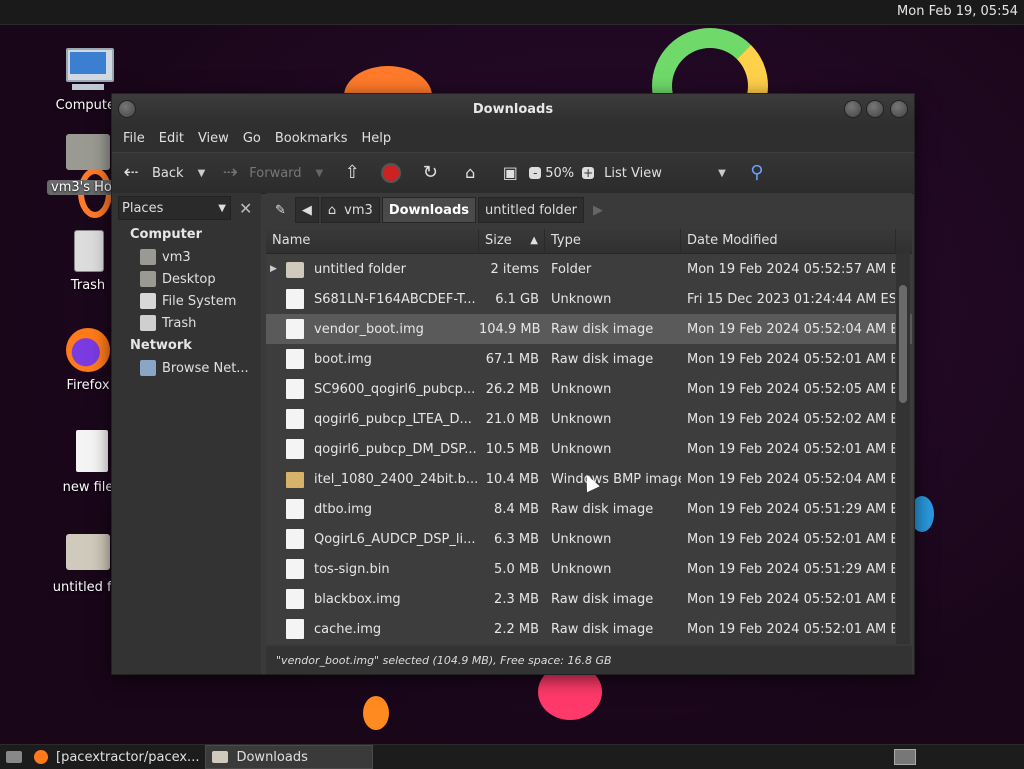 This screenshot has width=1024, height=769. I want to click on search-button: ⚲, so click(757, 173).